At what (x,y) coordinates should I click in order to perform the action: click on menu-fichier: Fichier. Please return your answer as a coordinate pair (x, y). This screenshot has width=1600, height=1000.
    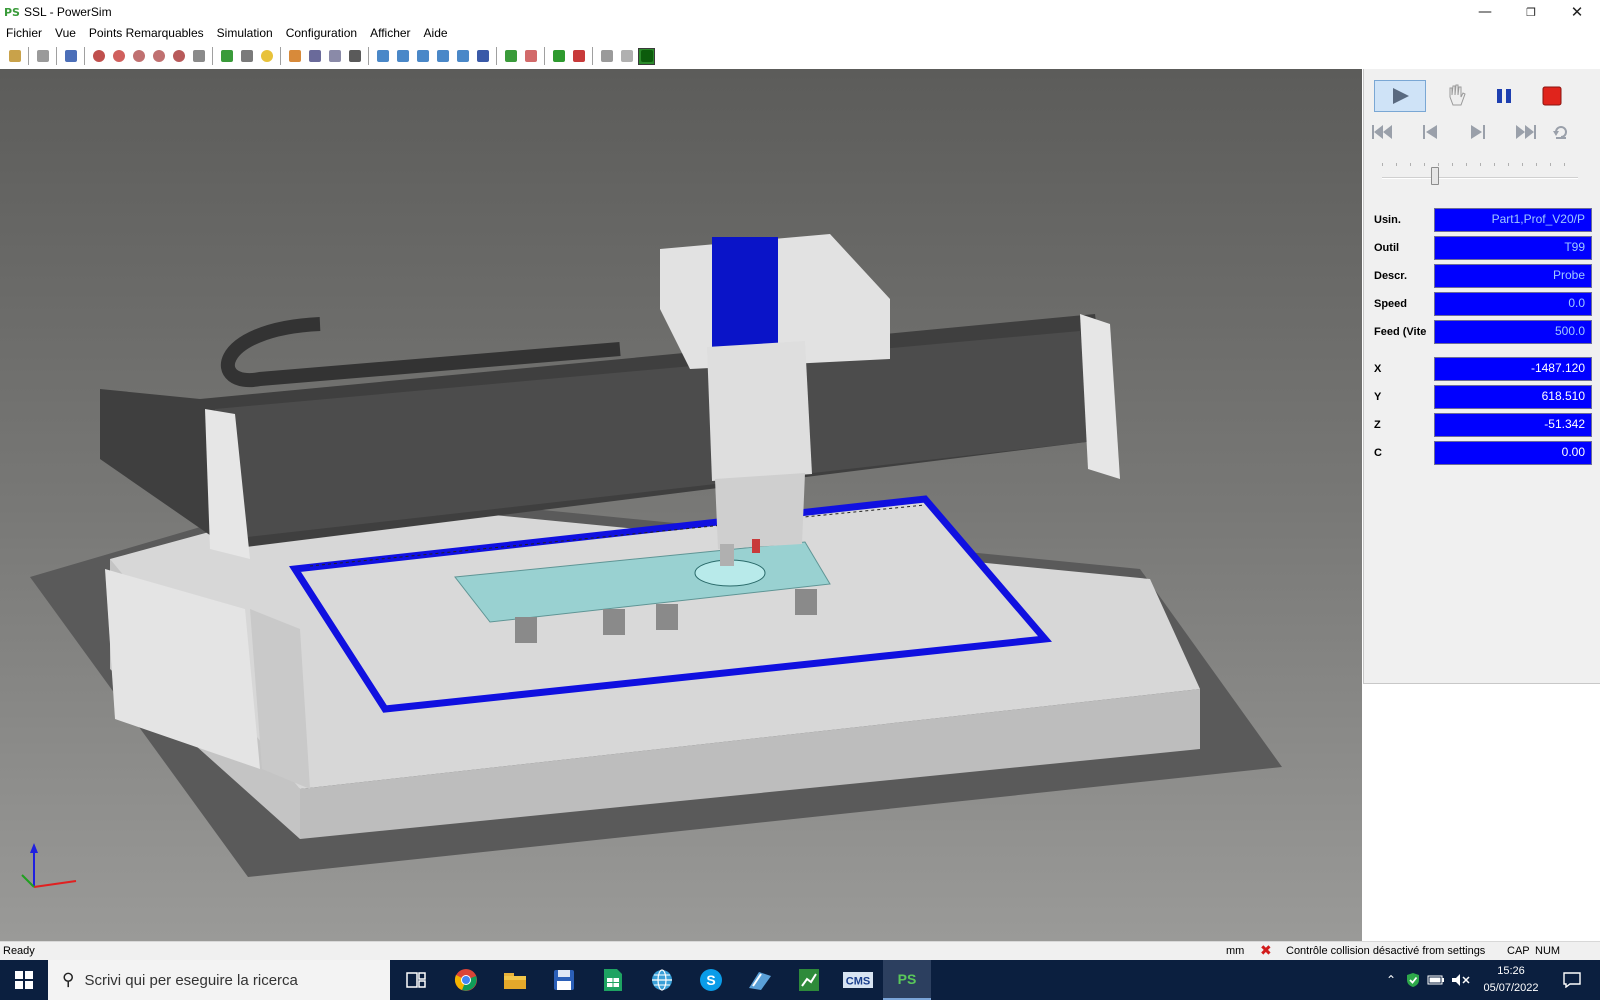
    Looking at the image, I should click on (24, 33).